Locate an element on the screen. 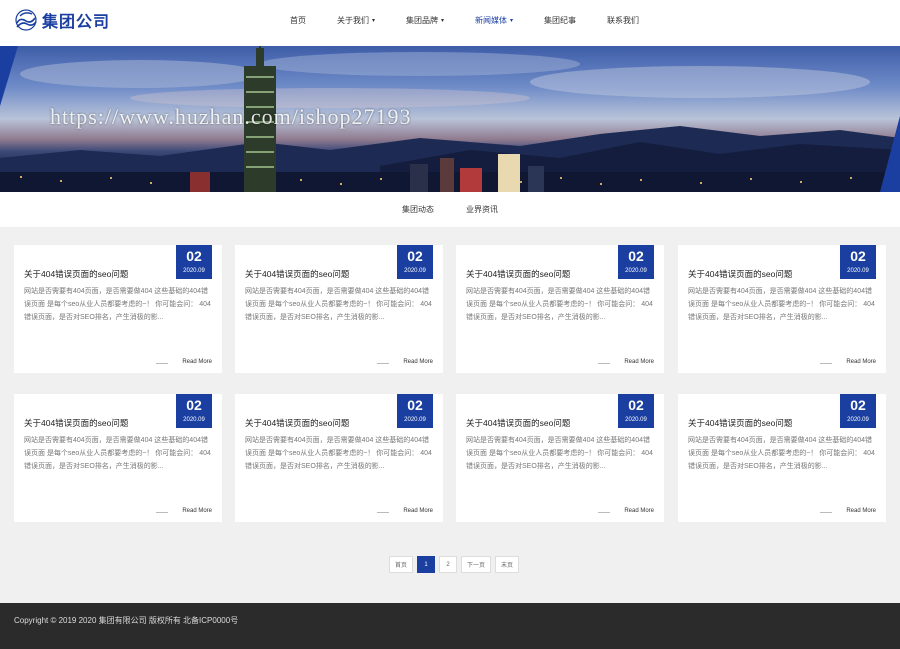 The height and width of the screenshot is (649, 900). first-page-button: 首页 is located at coordinates (401, 564).